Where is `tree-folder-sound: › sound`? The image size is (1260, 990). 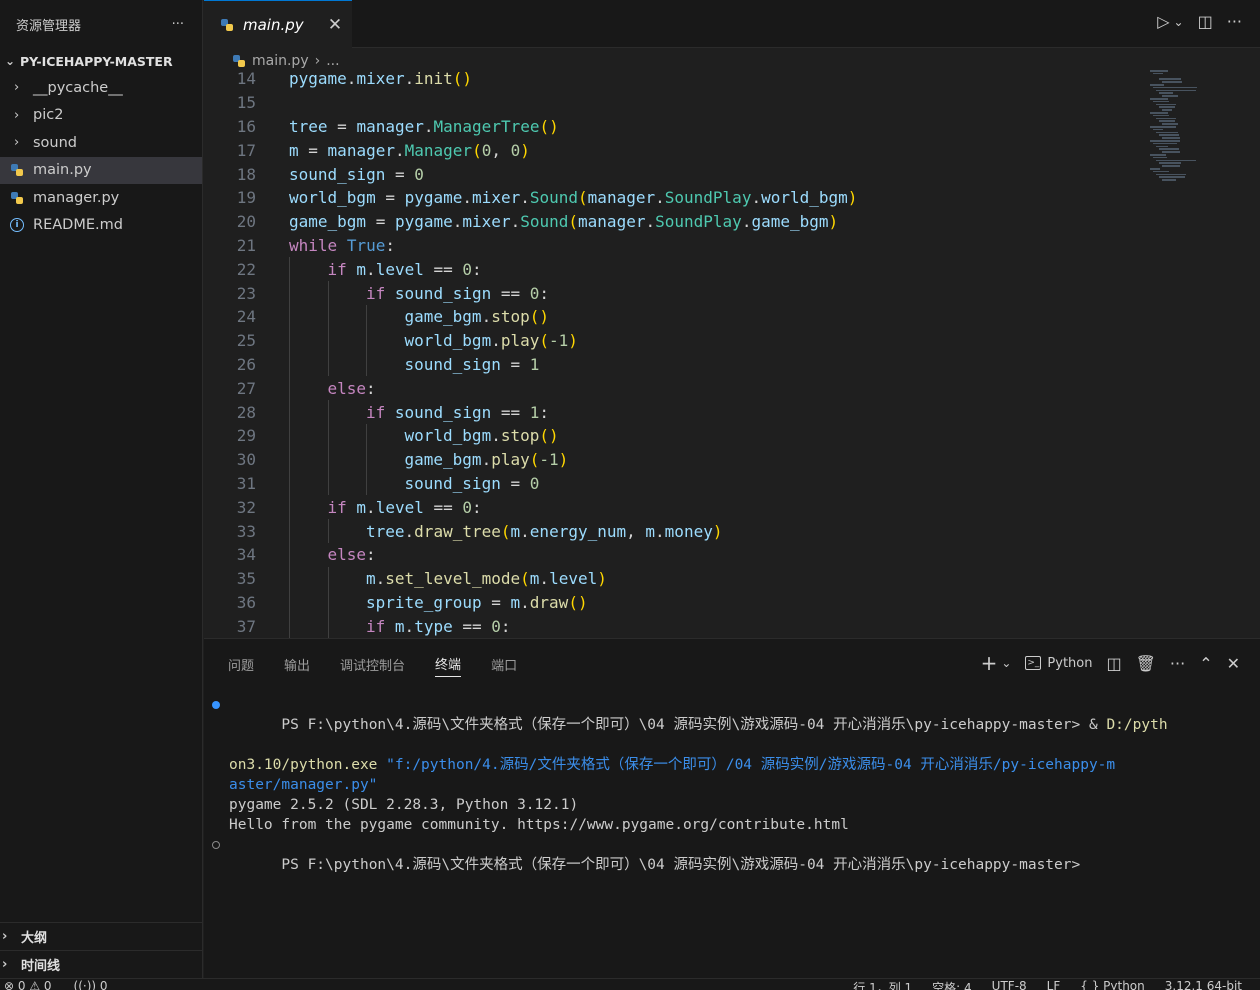 tree-folder-sound: › sound is located at coordinates (101, 143).